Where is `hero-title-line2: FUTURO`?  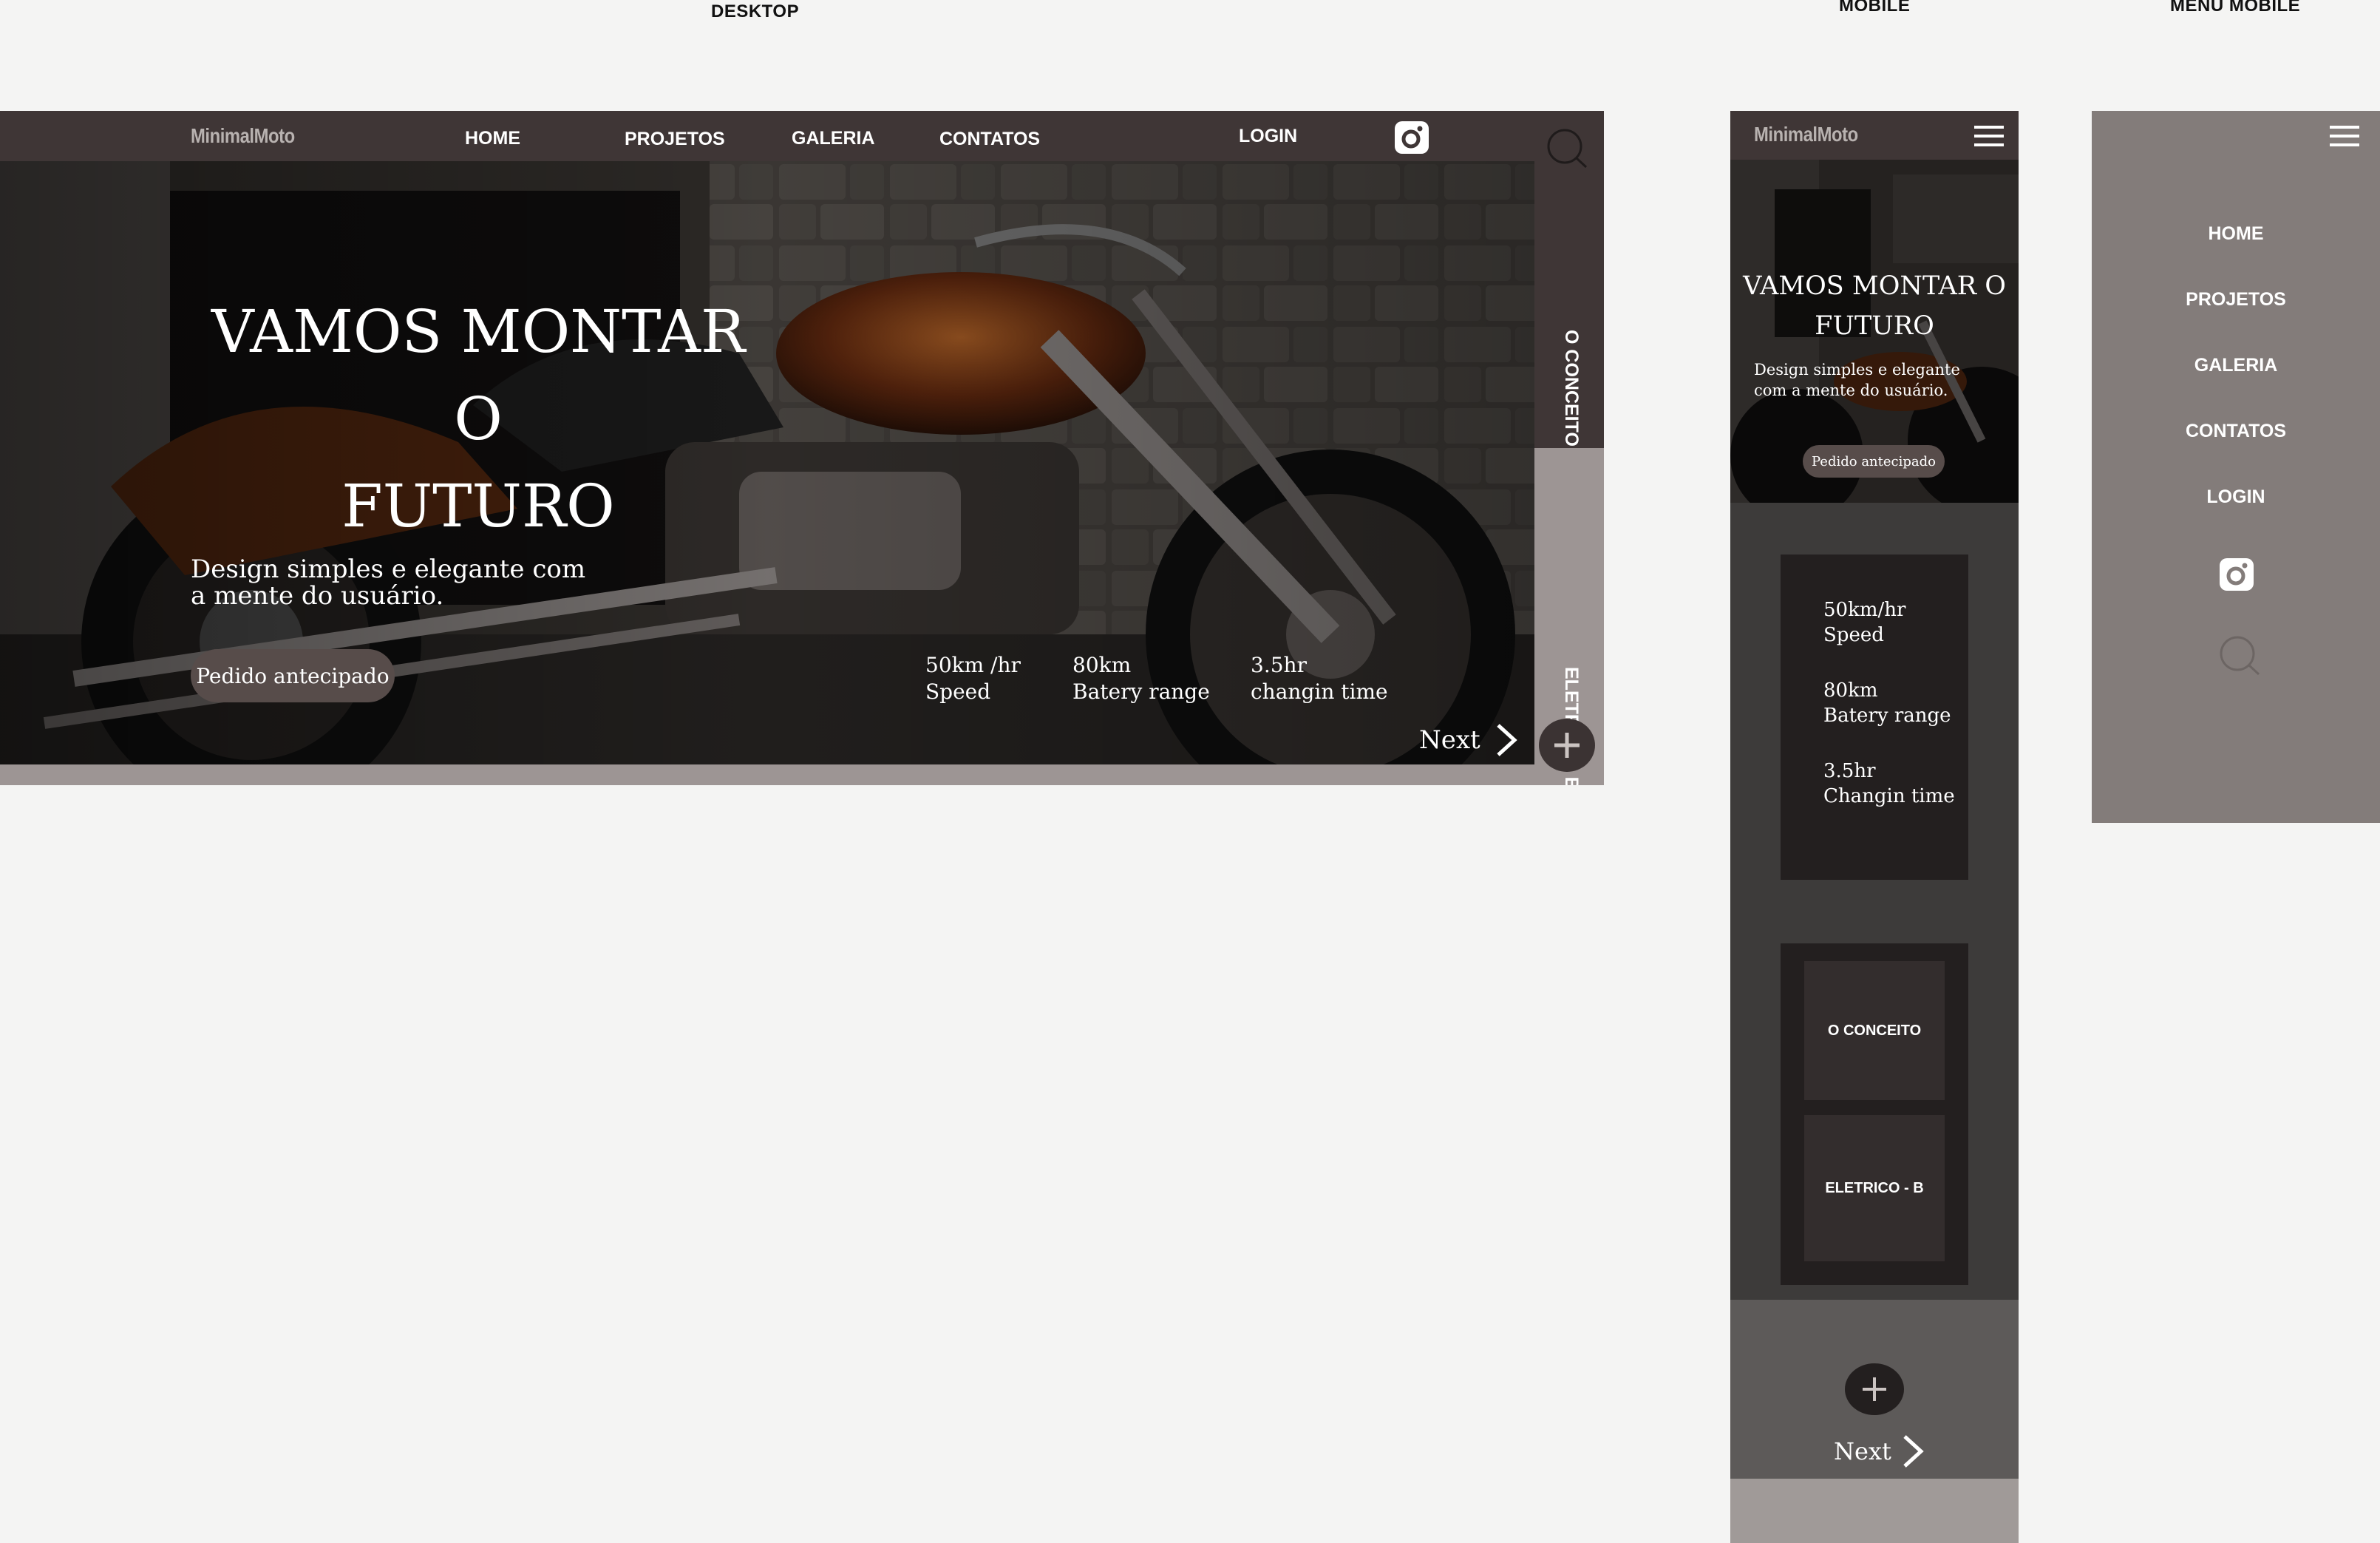 hero-title-line2: FUTURO is located at coordinates (478, 506).